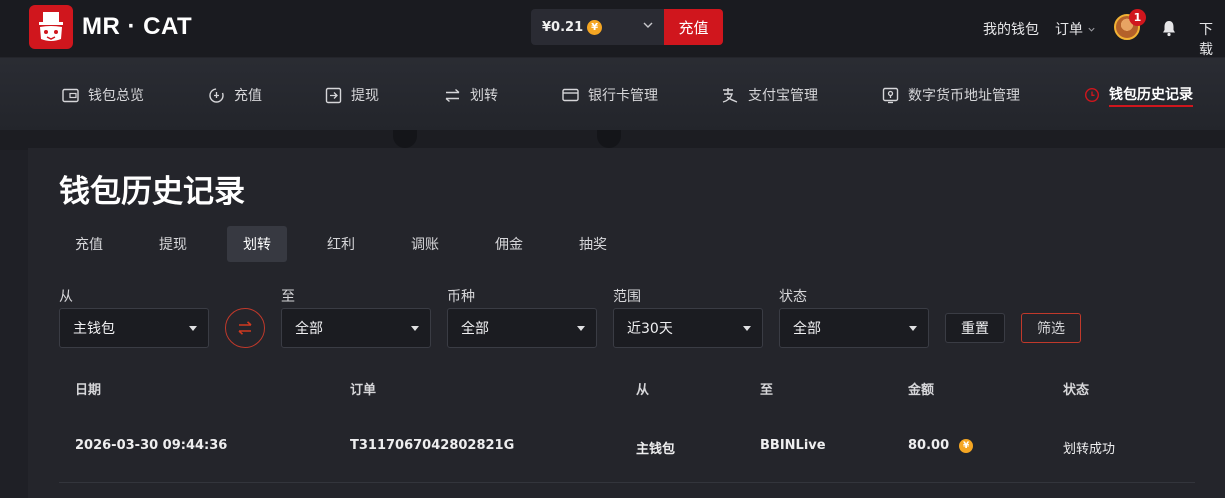 This screenshot has width=1225, height=498. I want to click on status-select: 全部, so click(854, 328).